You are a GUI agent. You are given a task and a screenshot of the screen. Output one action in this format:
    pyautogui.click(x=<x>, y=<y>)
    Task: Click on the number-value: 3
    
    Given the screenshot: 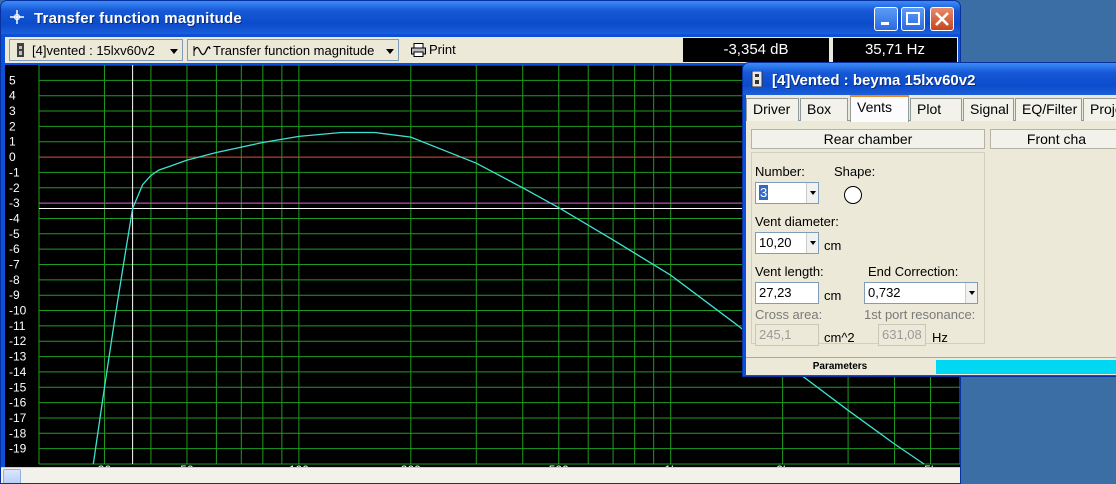 What is the action you would take?
    pyautogui.click(x=764, y=192)
    